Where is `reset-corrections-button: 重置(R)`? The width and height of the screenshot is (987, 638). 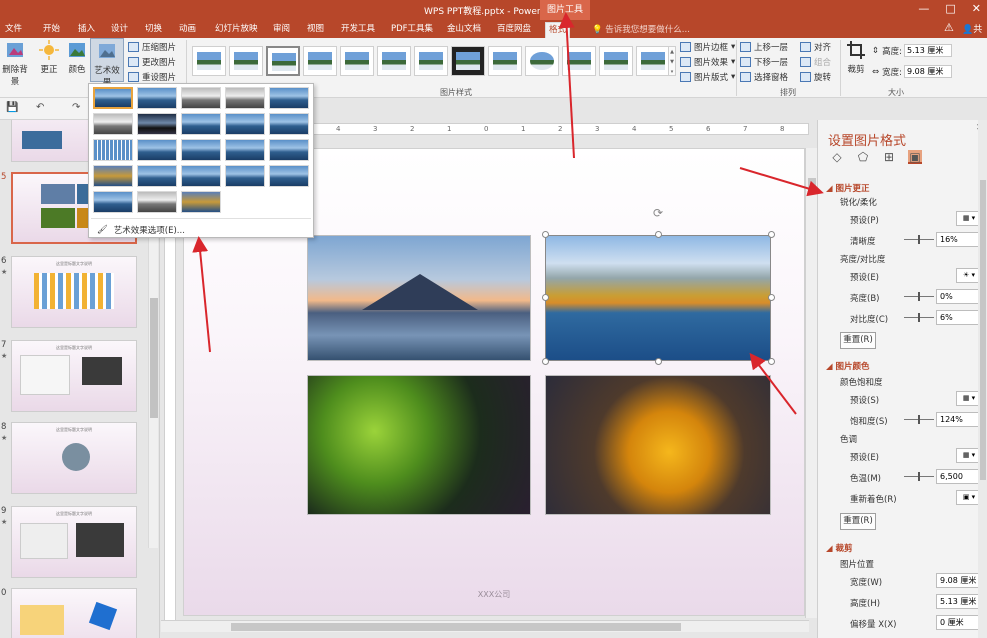 reset-corrections-button: 重置(R) is located at coordinates (858, 340).